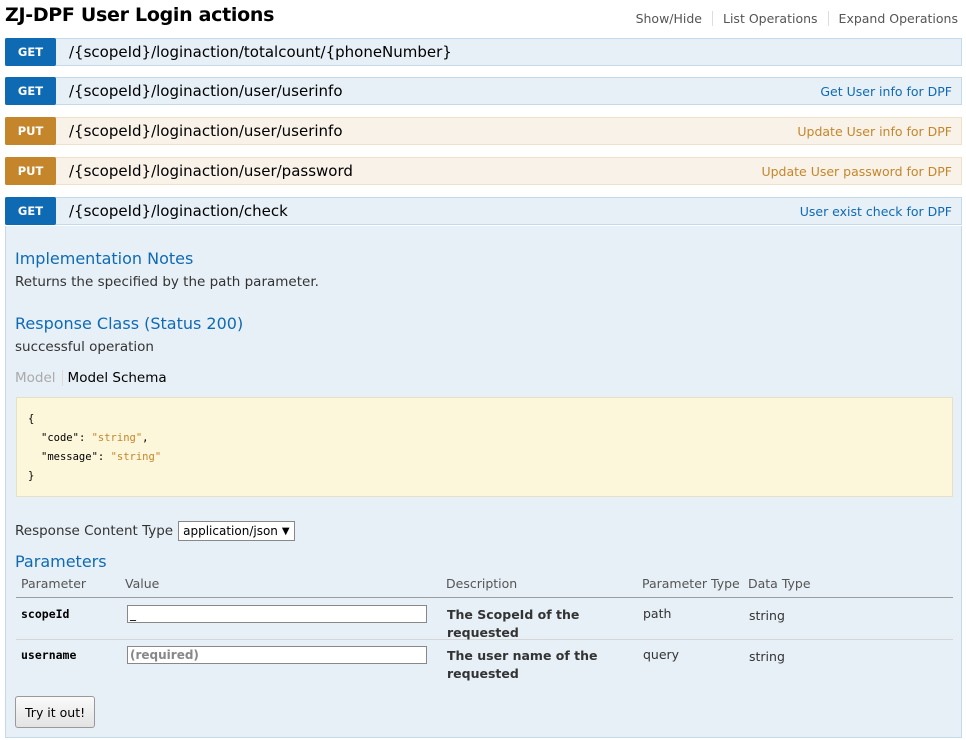  I want to click on try-it-out-button: Try it out!, so click(55, 712).